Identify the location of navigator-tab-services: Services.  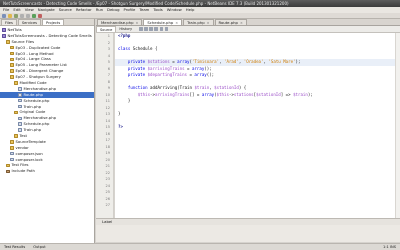
(29, 22).